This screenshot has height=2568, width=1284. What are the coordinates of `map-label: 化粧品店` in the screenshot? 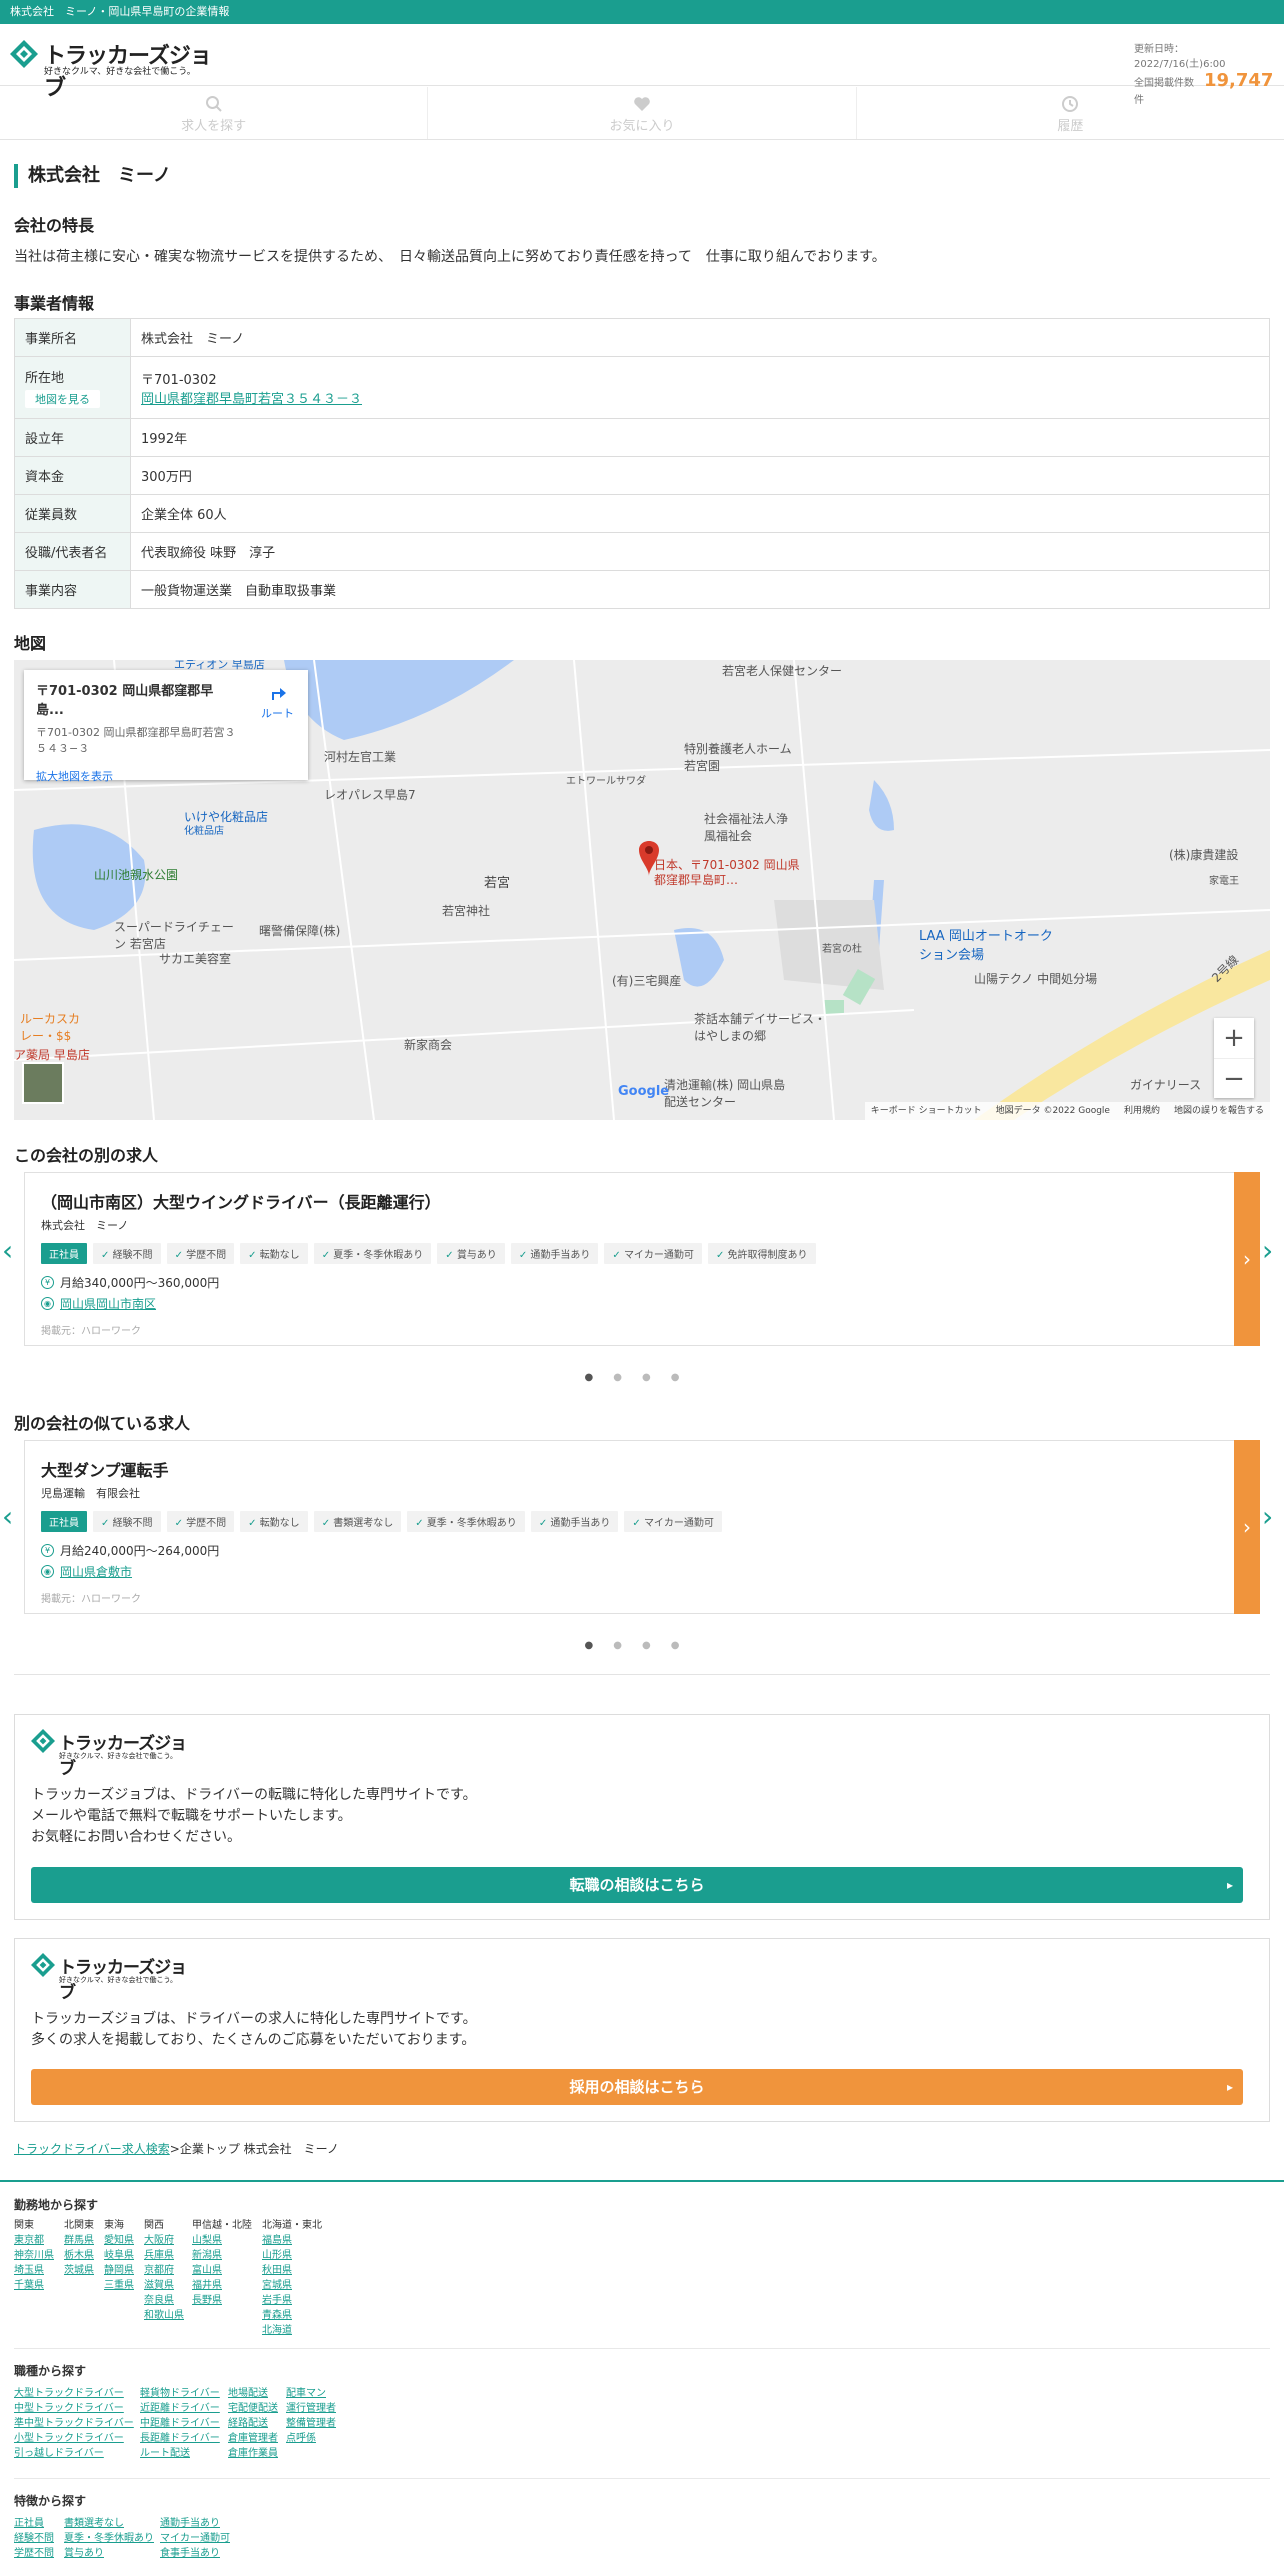 It's located at (204, 831).